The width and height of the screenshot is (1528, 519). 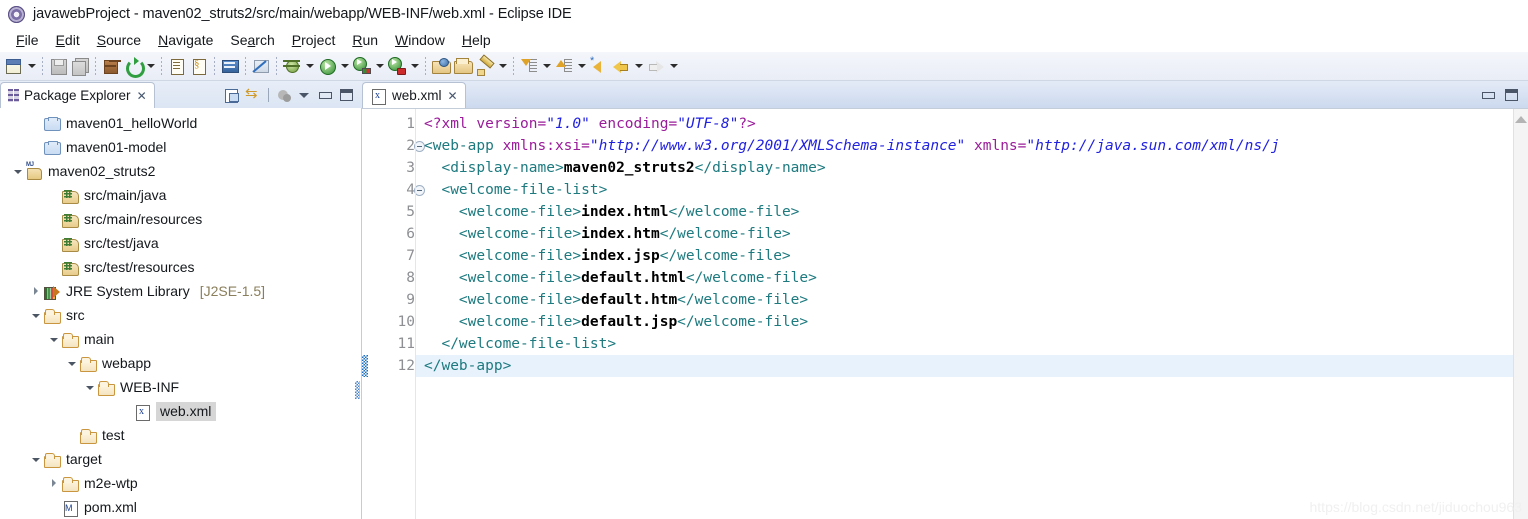 What do you see at coordinates (180, 219) in the screenshot?
I see `tree-item-src-main-resources: src/main/resources` at bounding box center [180, 219].